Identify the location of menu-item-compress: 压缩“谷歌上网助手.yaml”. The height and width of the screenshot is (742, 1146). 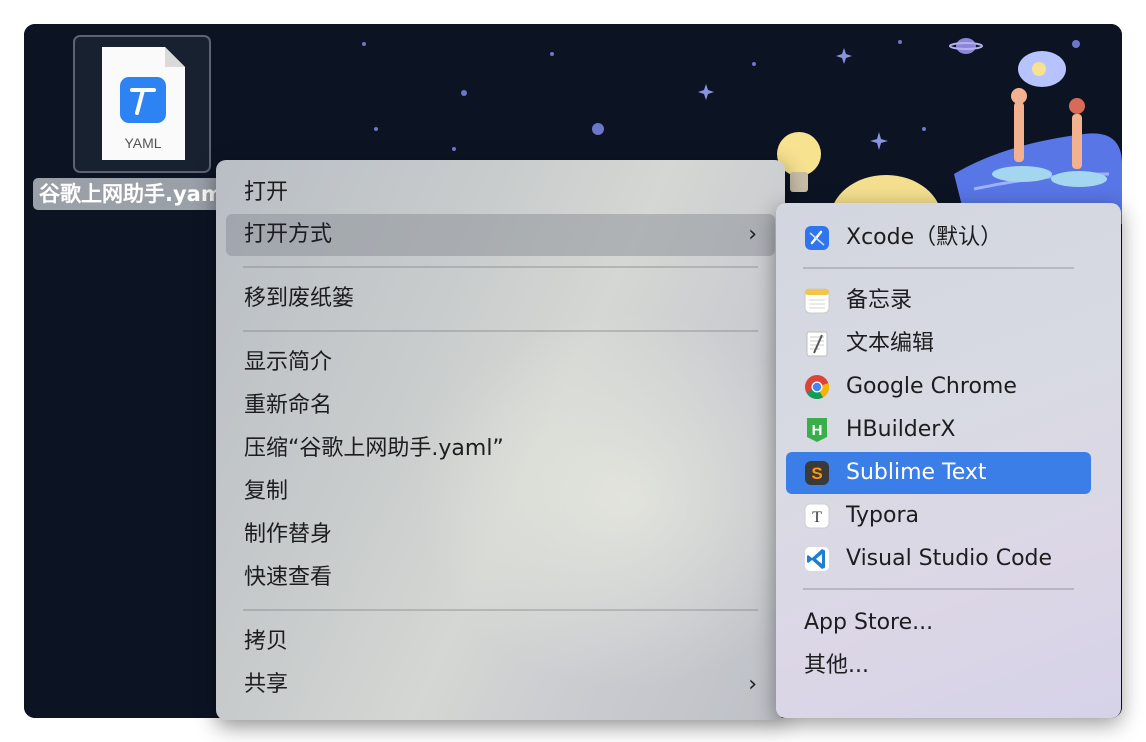
(500, 449).